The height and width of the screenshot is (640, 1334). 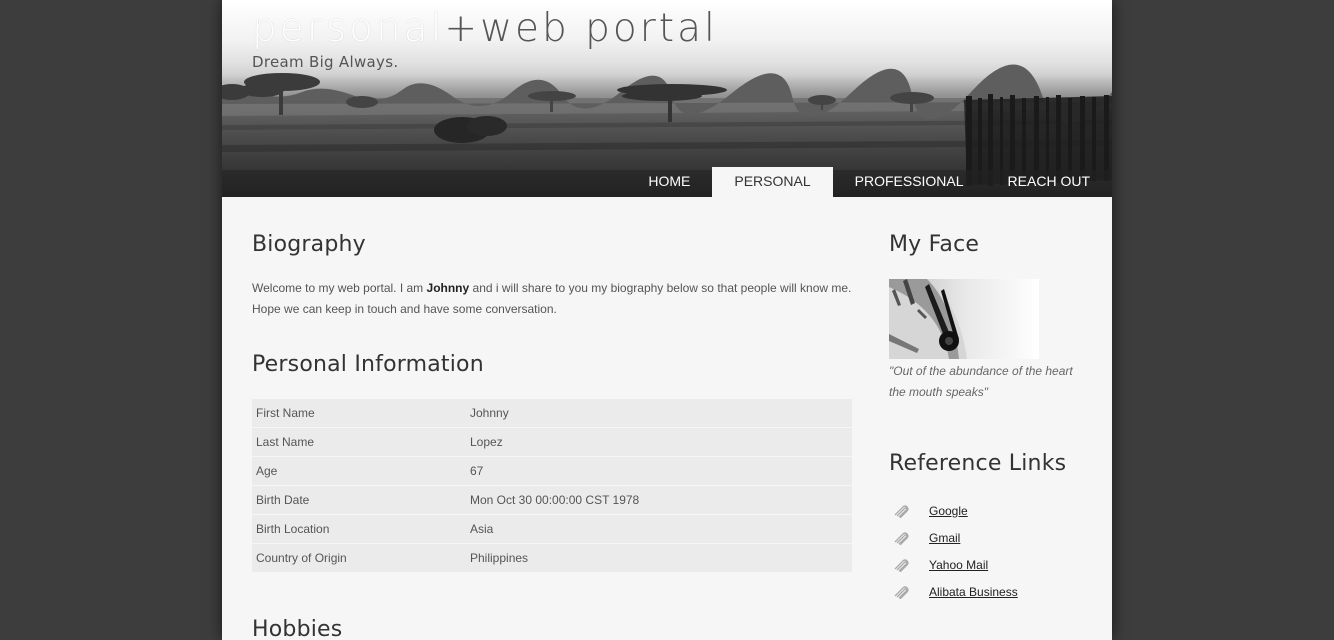 I want to click on country-of-origin-label: Country of Origin, so click(x=301, y=558).